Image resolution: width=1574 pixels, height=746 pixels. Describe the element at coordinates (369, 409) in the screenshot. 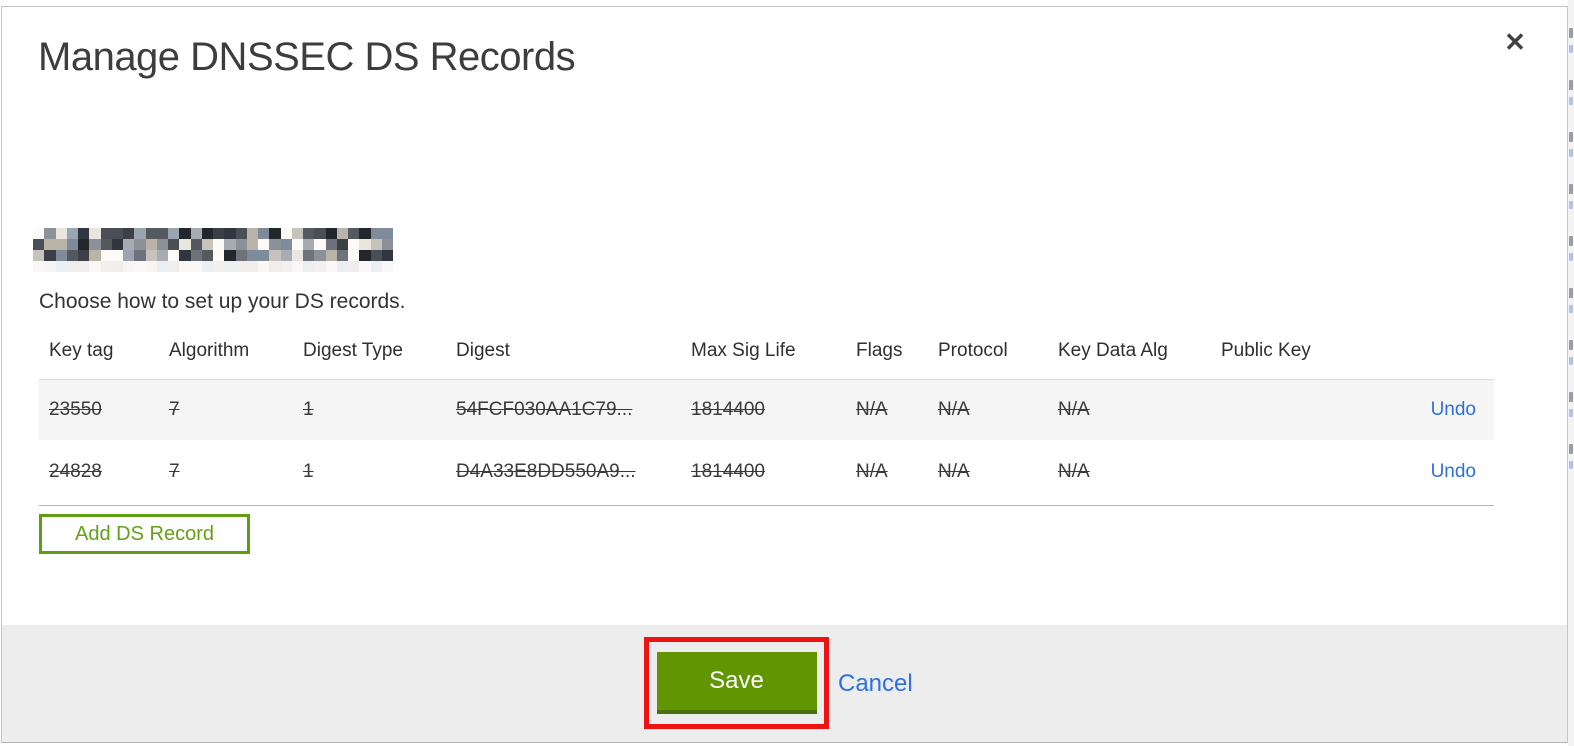

I see `cell-digest-type: 1` at that location.